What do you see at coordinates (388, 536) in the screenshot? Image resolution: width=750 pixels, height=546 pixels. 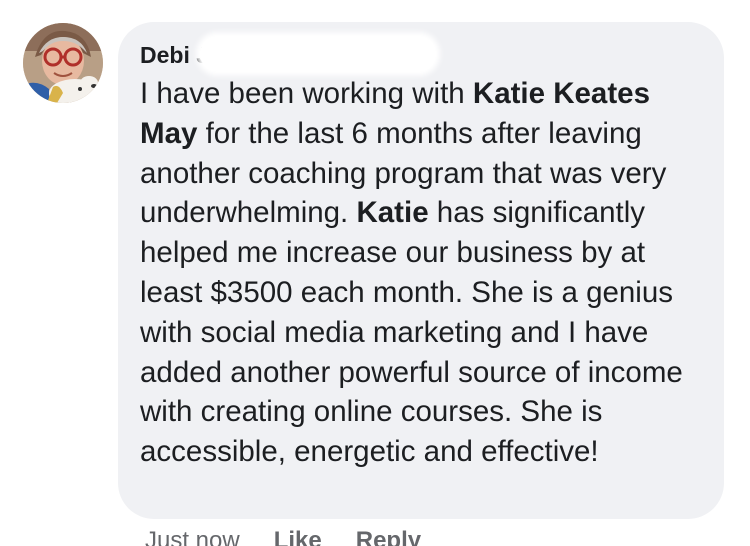 I see `reply-button: Reply` at bounding box center [388, 536].